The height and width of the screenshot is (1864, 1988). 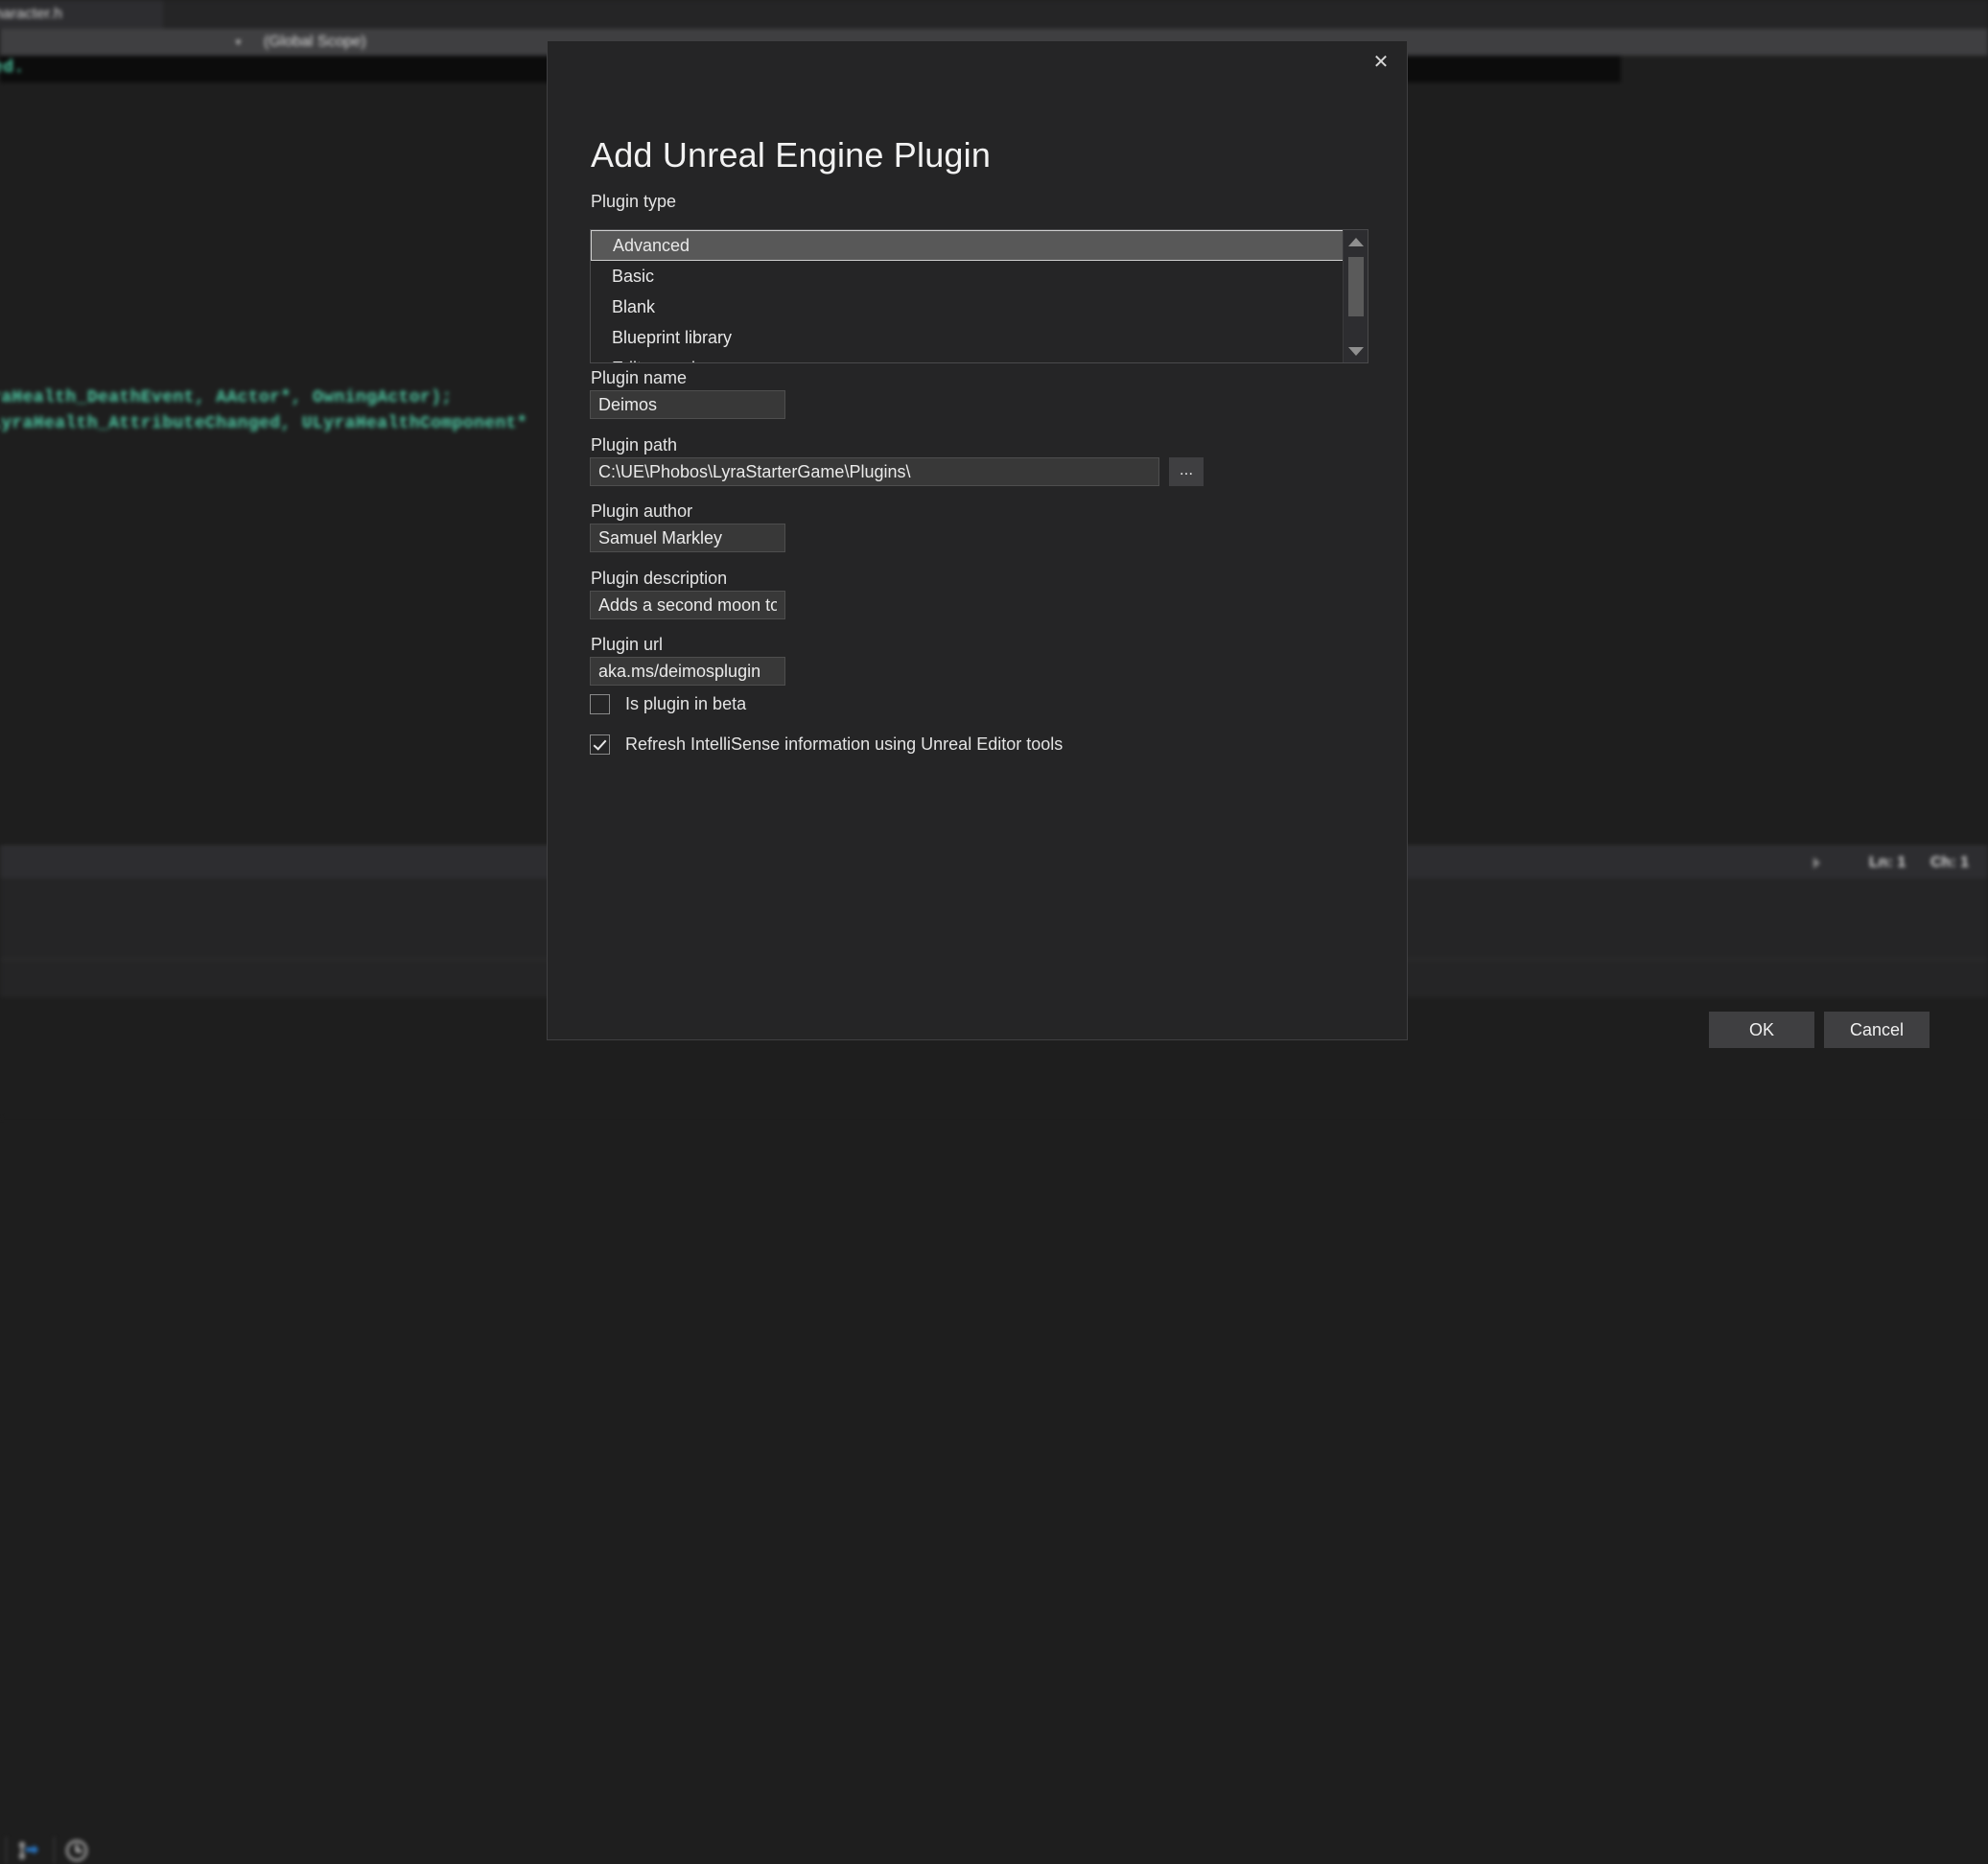 What do you see at coordinates (792, 155) in the screenshot?
I see `dialog-title: Add Unreal Engine Plugin` at bounding box center [792, 155].